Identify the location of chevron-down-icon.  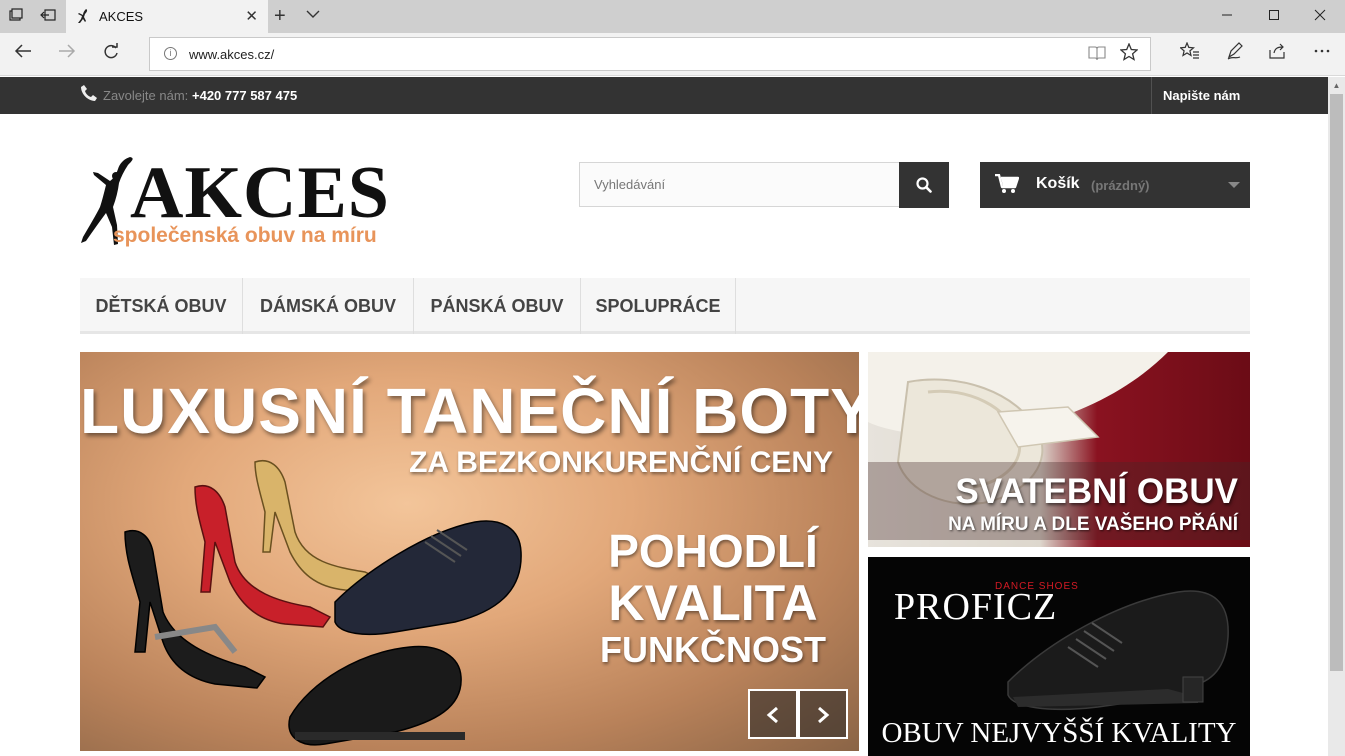
(313, 14).